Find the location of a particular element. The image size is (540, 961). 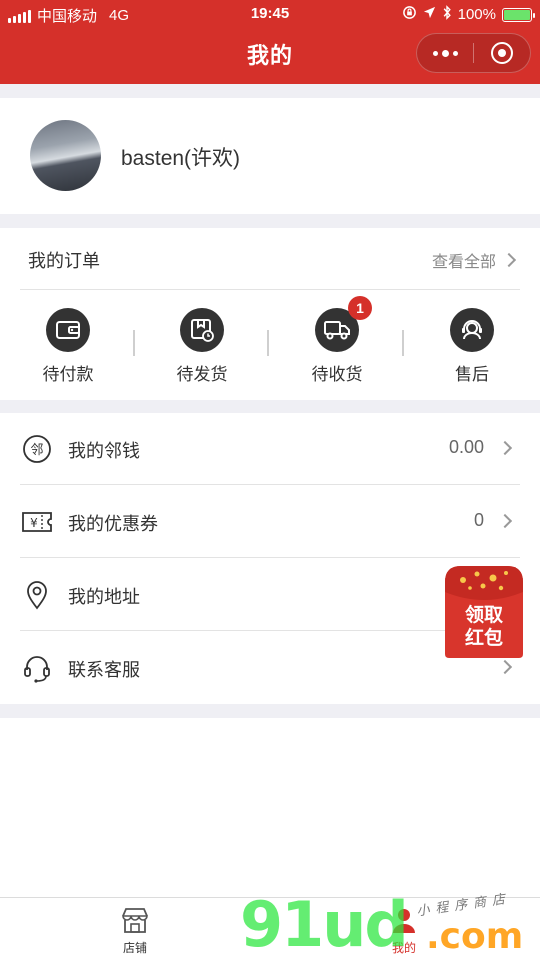

truck-icon: 1 is located at coordinates (343, 324).